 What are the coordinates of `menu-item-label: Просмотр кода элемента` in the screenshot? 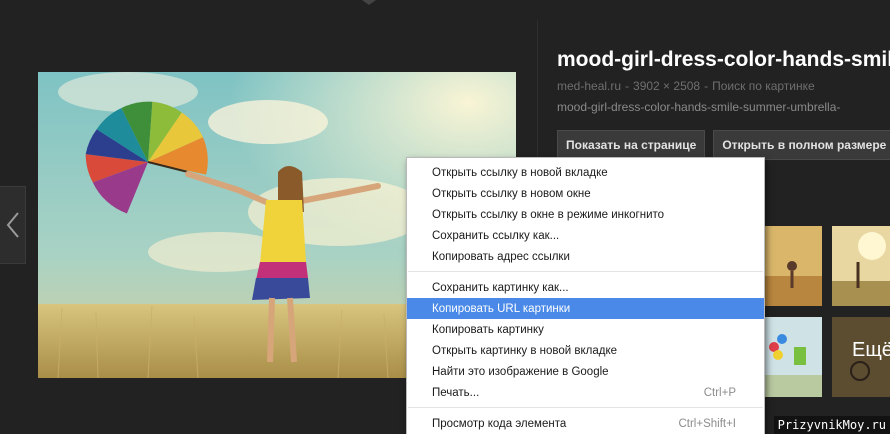 It's located at (499, 423).